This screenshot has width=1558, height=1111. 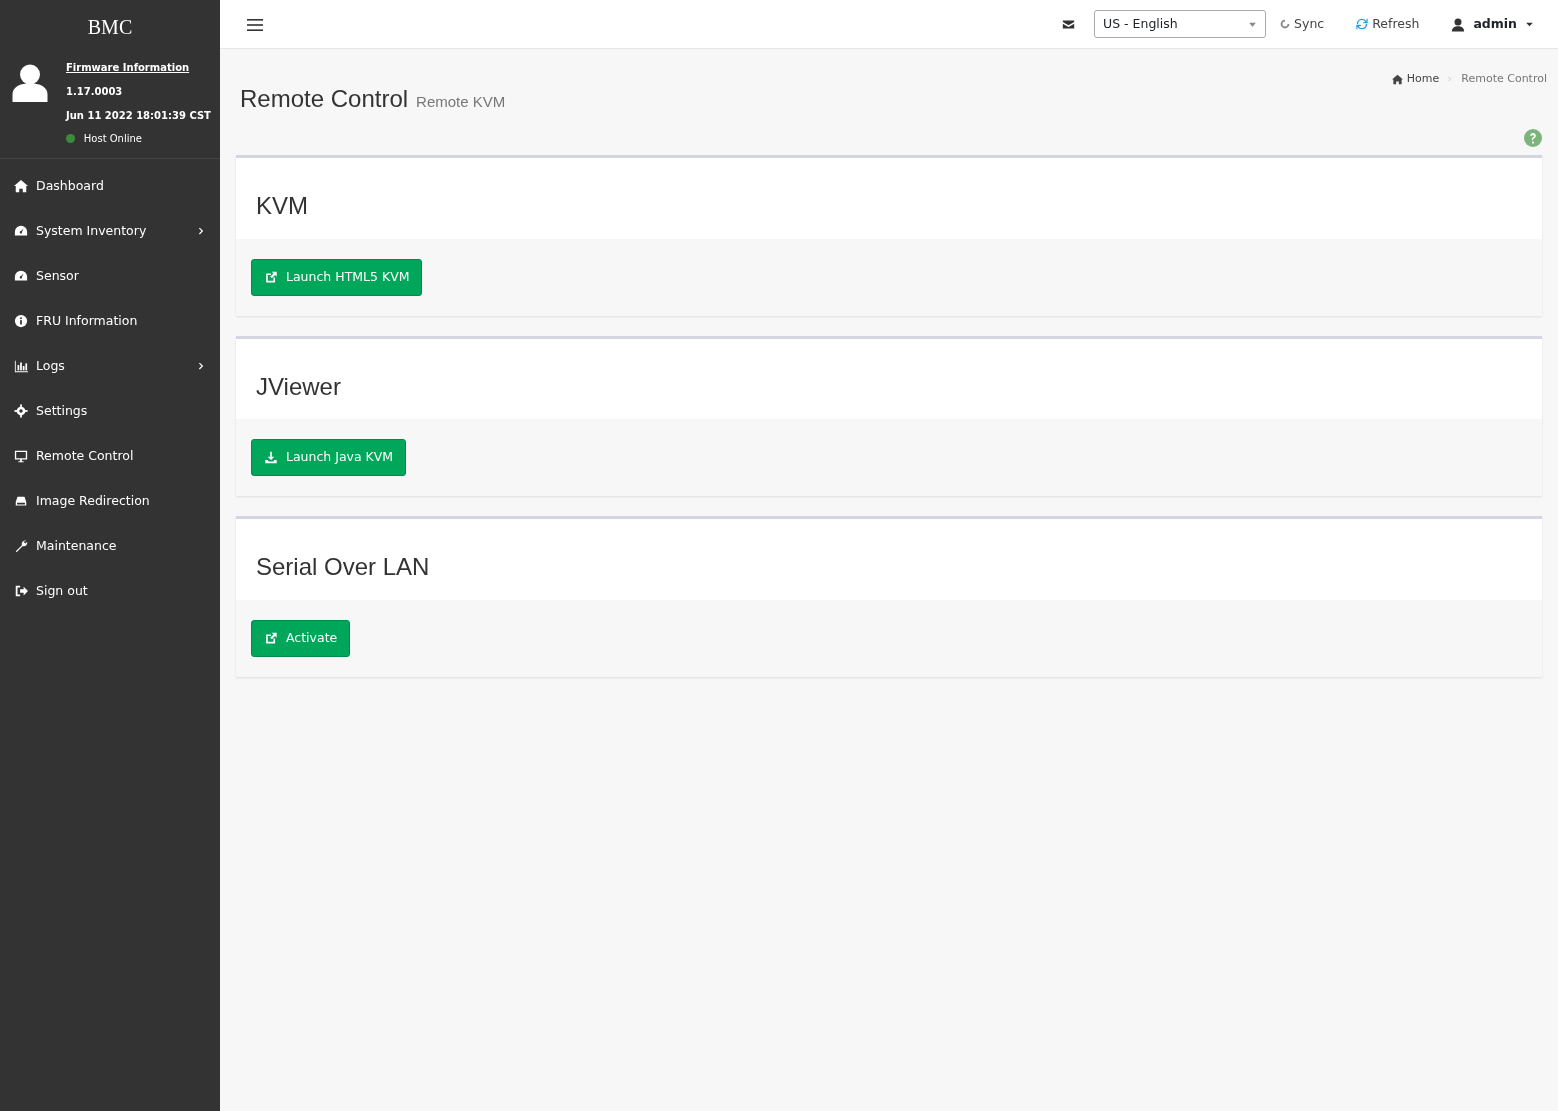 What do you see at coordinates (110, 366) in the screenshot?
I see `sidebar-item: Logs` at bounding box center [110, 366].